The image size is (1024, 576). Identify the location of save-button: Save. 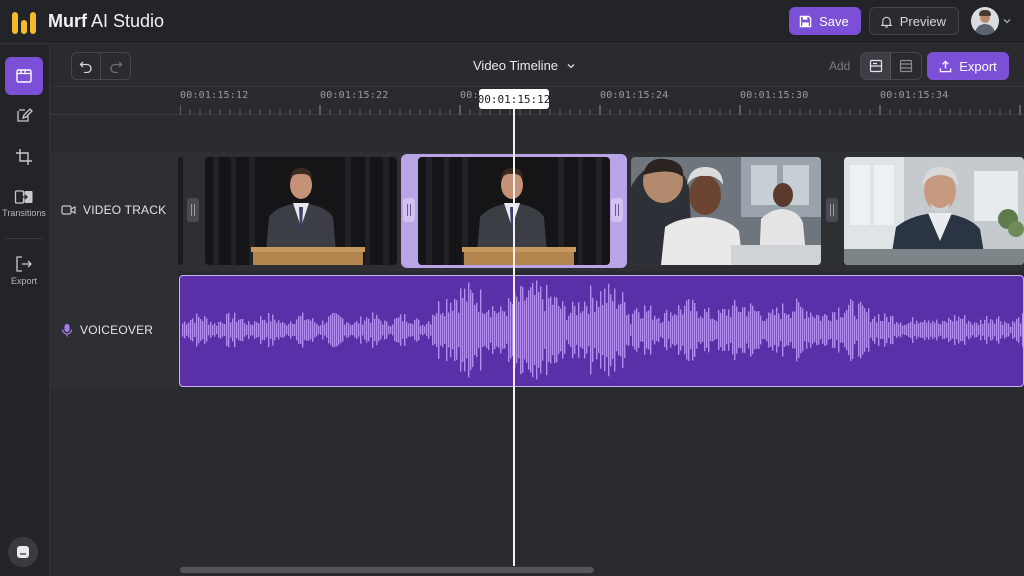
(825, 21).